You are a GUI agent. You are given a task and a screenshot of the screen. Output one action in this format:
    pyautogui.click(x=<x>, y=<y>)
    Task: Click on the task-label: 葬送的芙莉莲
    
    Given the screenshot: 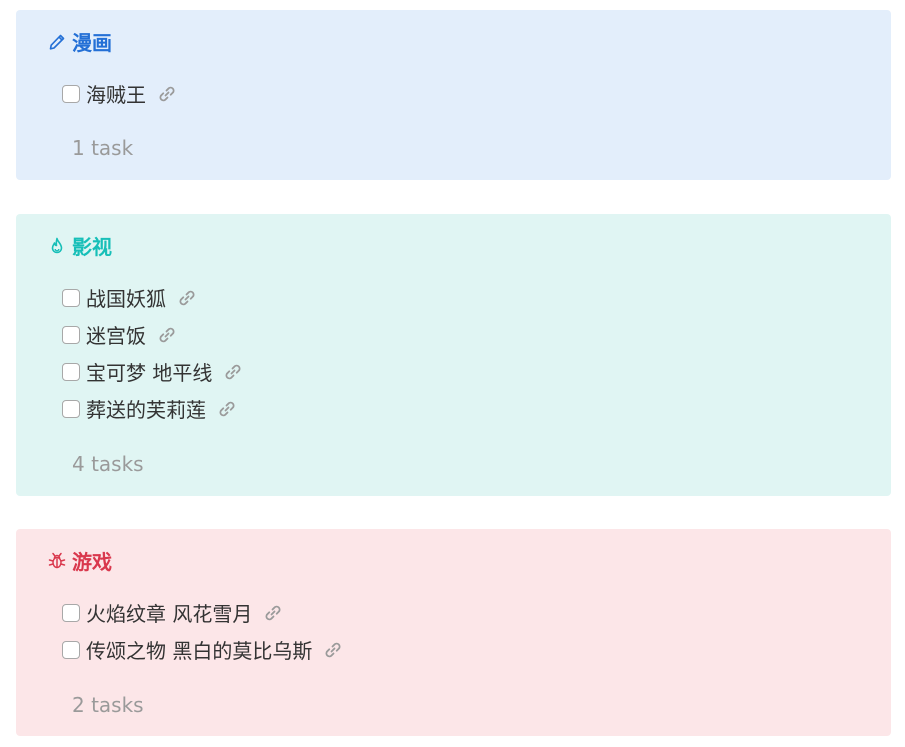 What is the action you would take?
    pyautogui.click(x=146, y=410)
    